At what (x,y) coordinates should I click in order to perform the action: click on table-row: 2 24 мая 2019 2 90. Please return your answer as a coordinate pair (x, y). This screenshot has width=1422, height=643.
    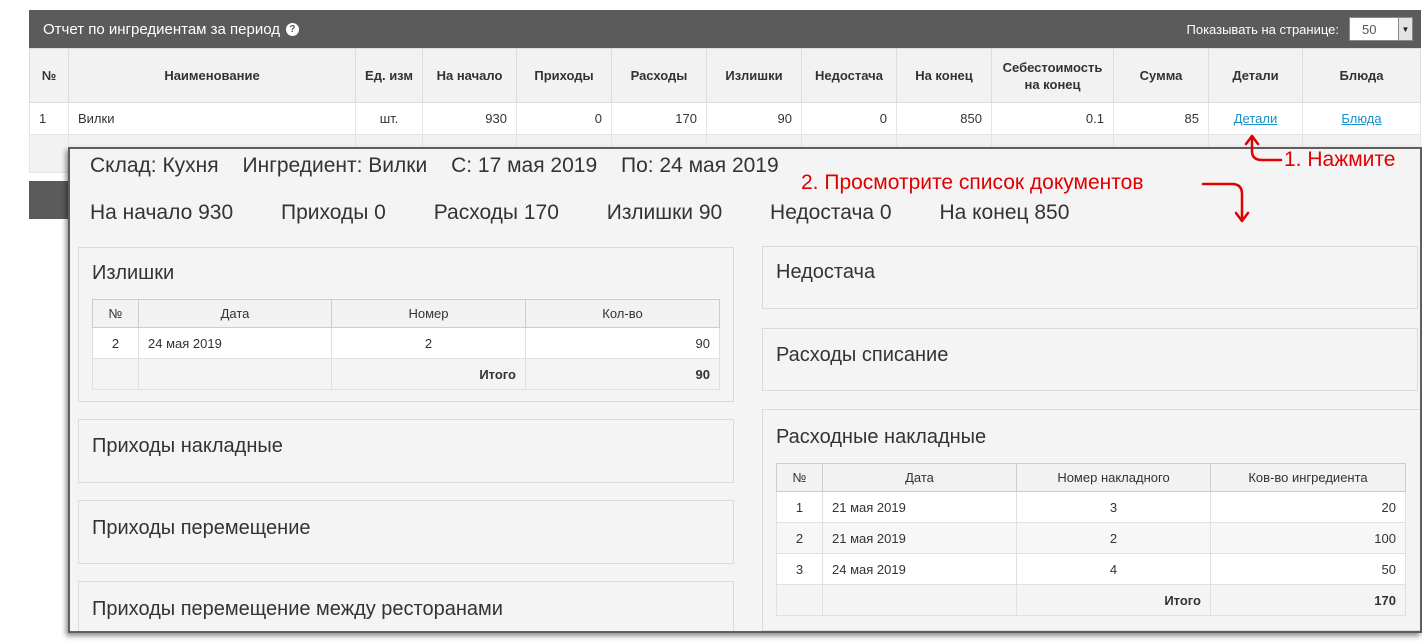
    Looking at the image, I should click on (406, 343).